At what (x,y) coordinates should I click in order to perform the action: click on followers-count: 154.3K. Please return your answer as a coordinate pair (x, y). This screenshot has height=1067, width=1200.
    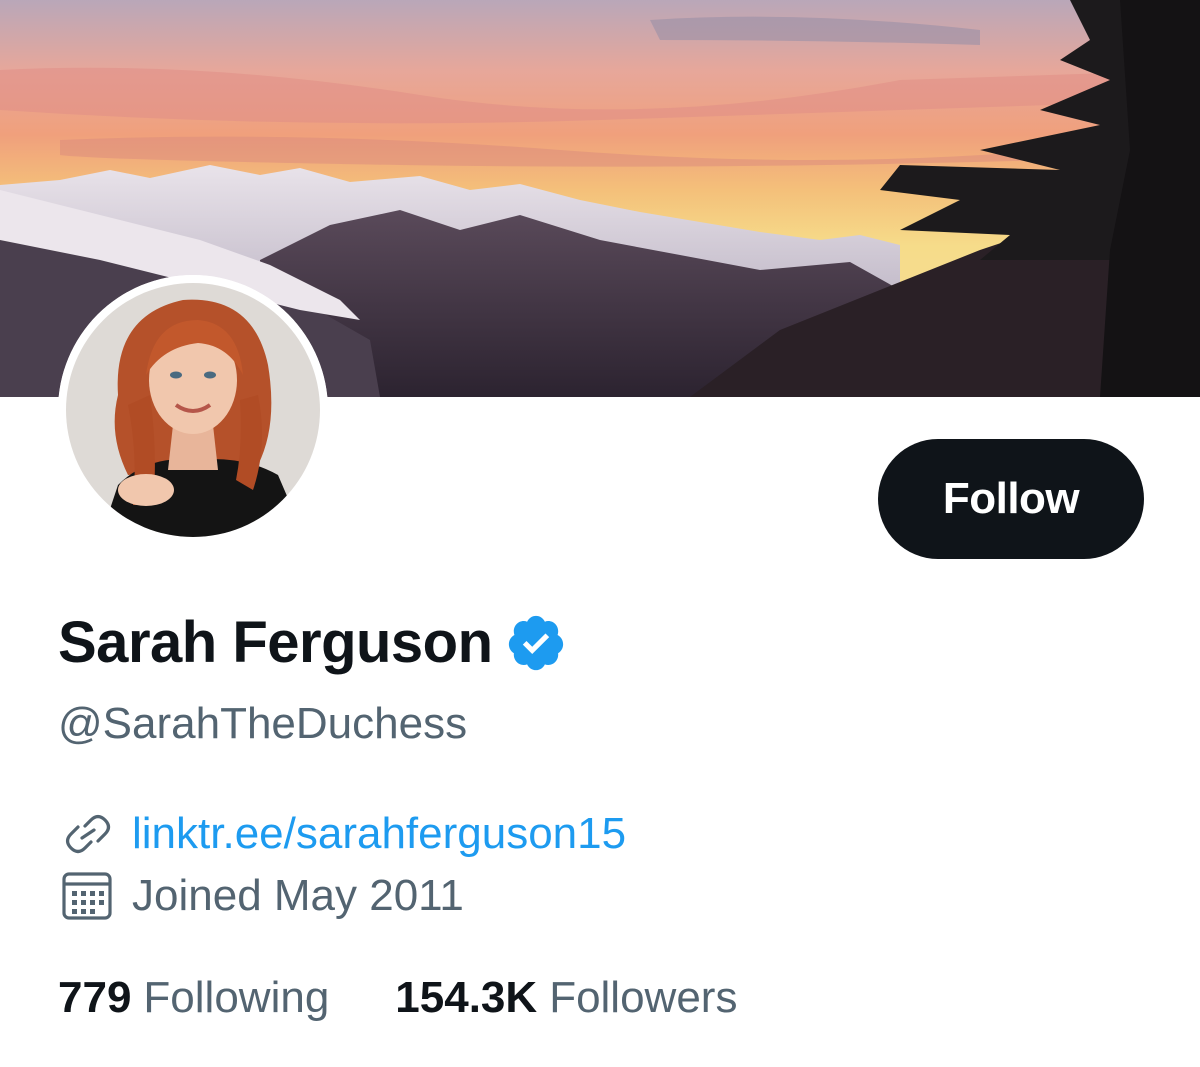
    Looking at the image, I should click on (466, 997).